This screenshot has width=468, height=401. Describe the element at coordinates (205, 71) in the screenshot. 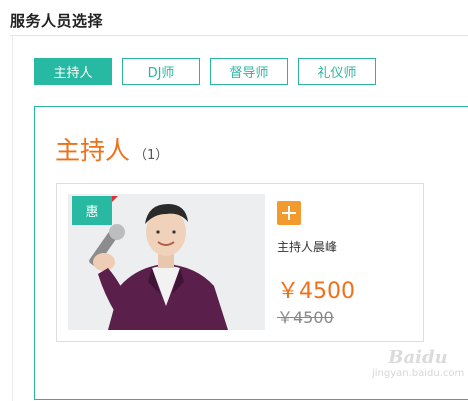

I see `role-tabs: 主持人 DJ师 督导师 礼仪师` at that location.